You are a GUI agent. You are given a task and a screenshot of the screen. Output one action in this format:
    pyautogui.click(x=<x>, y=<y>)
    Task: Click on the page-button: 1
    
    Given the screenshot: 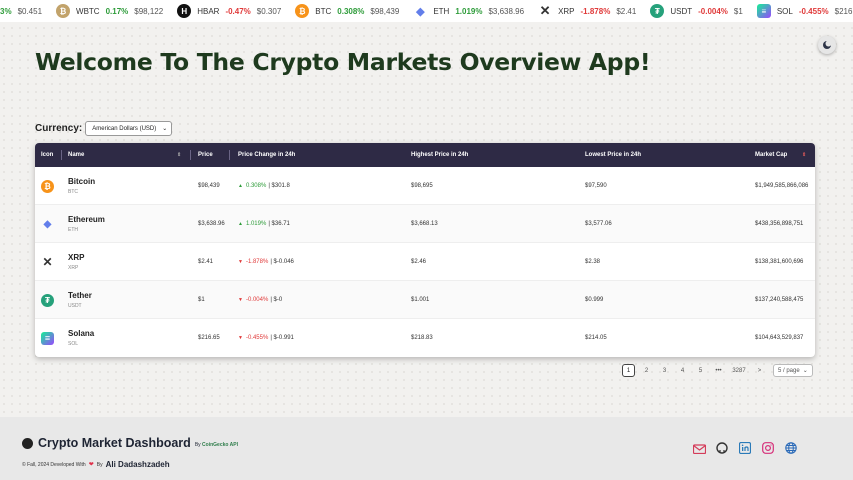 What is the action you would take?
    pyautogui.click(x=628, y=370)
    